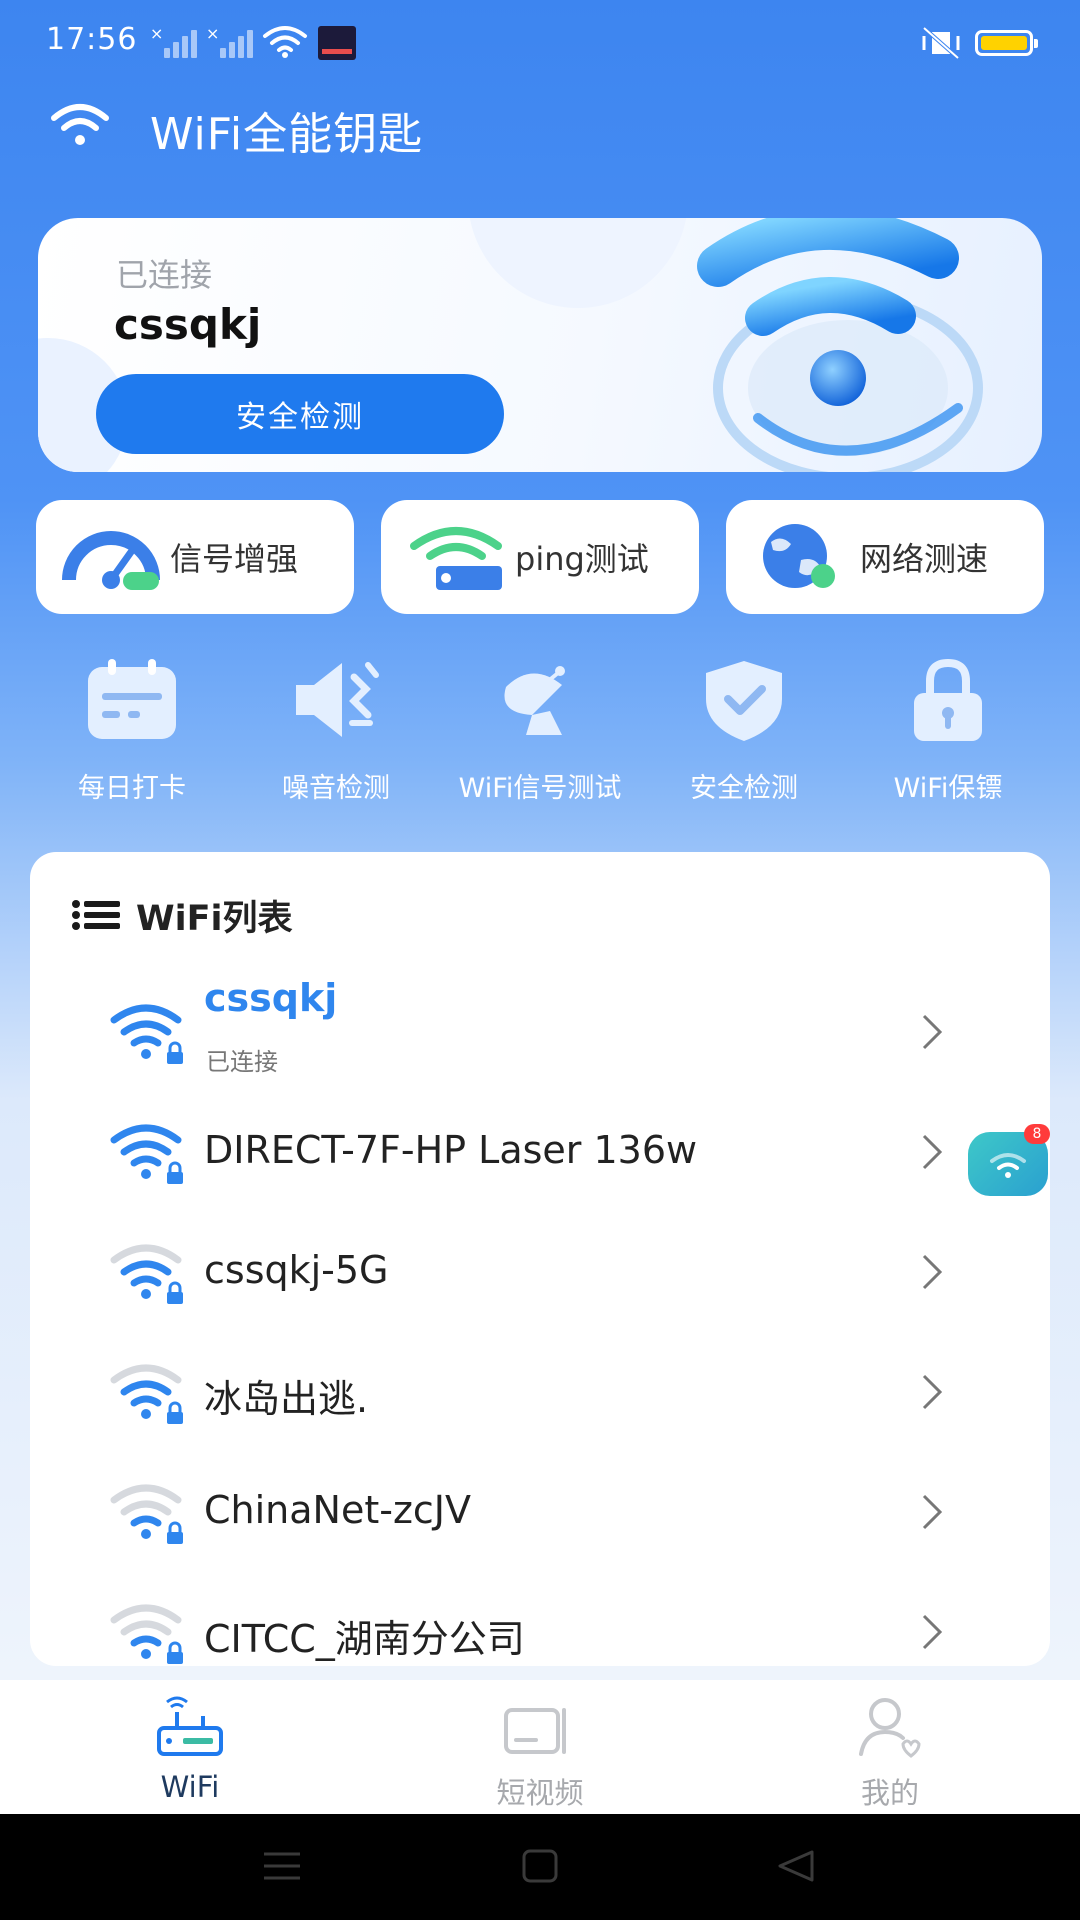 Image resolution: width=1080 pixels, height=1920 pixels. Describe the element at coordinates (799, 556) in the screenshot. I see `globe-icon` at that location.